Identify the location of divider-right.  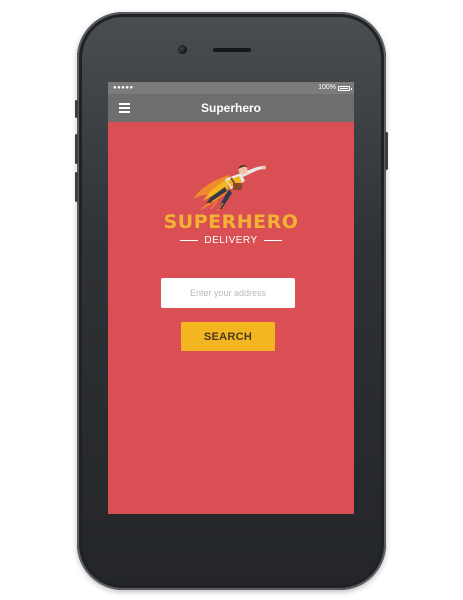
(272, 240).